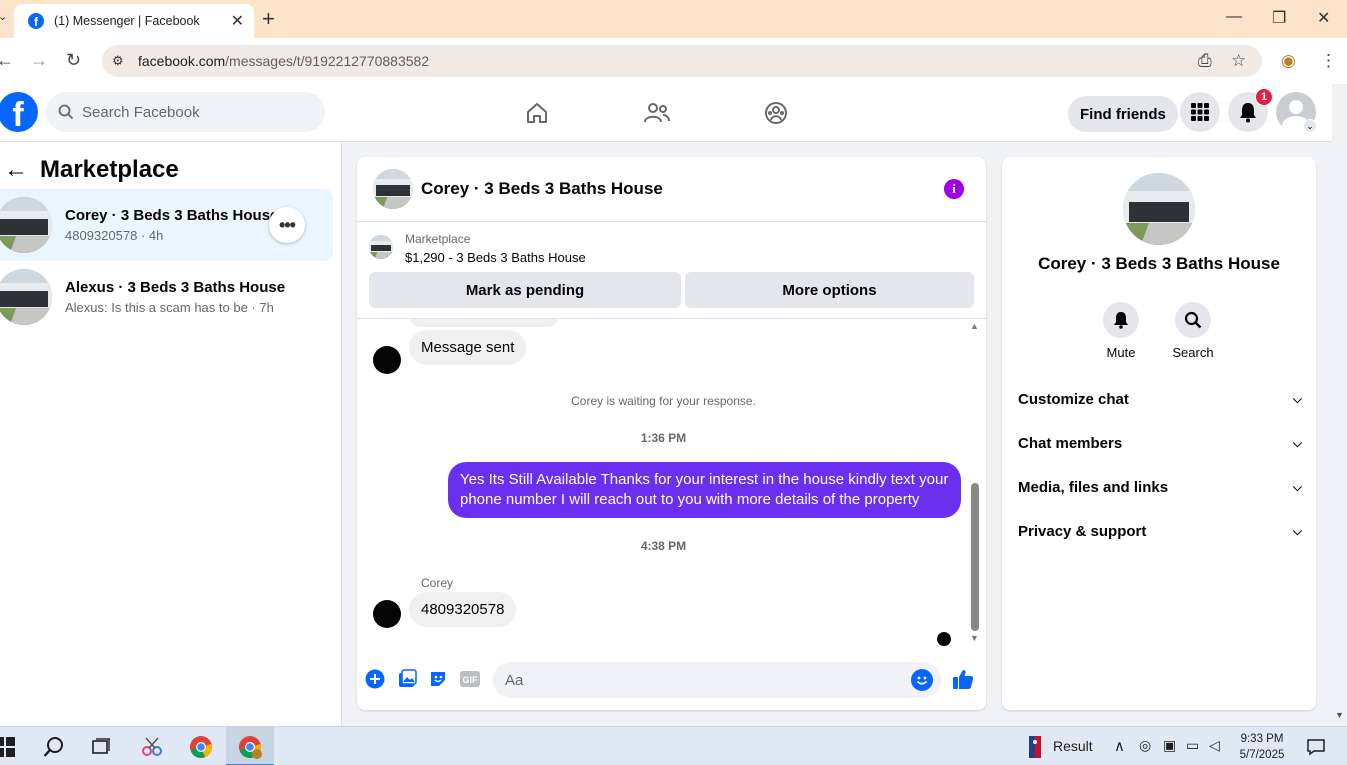 The width and height of the screenshot is (1347, 765). What do you see at coordinates (1262, 747) in the screenshot?
I see `system-clock: 9:33 PM 5/7/2025` at bounding box center [1262, 747].